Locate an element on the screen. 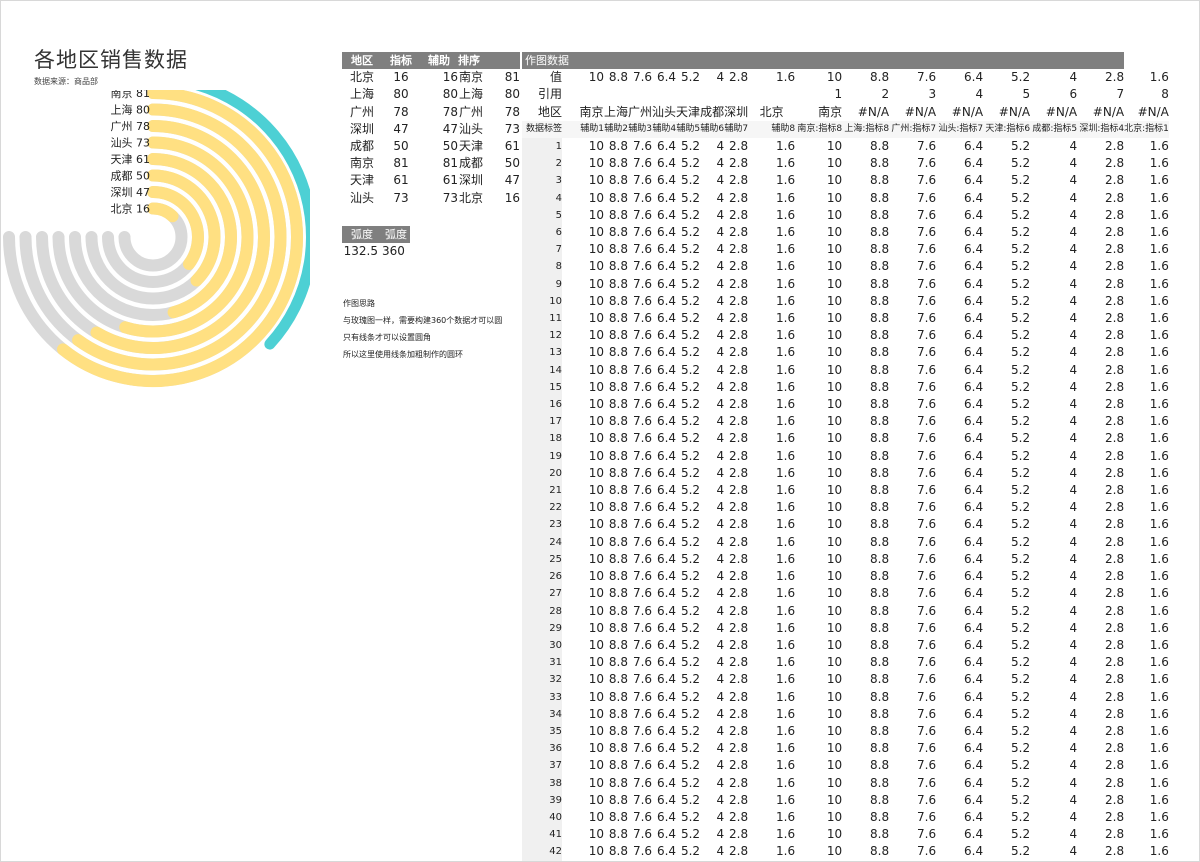 This screenshot has height=862, width=1200. region-table-header: 排序 is located at coordinates (489, 61).